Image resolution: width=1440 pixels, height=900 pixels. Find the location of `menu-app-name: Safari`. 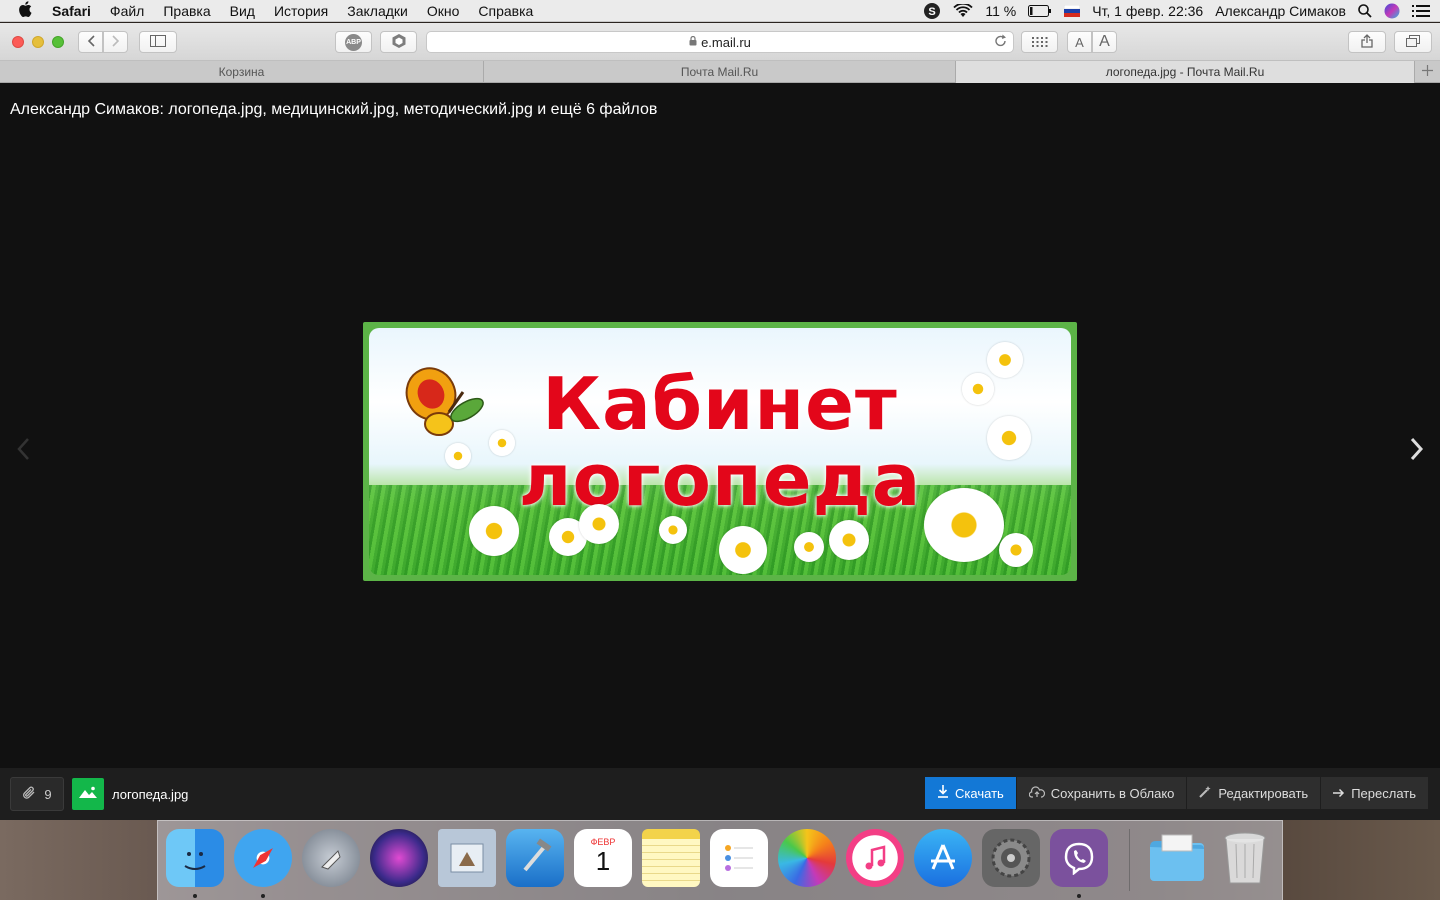

menu-app-name: Safari is located at coordinates (71, 11).